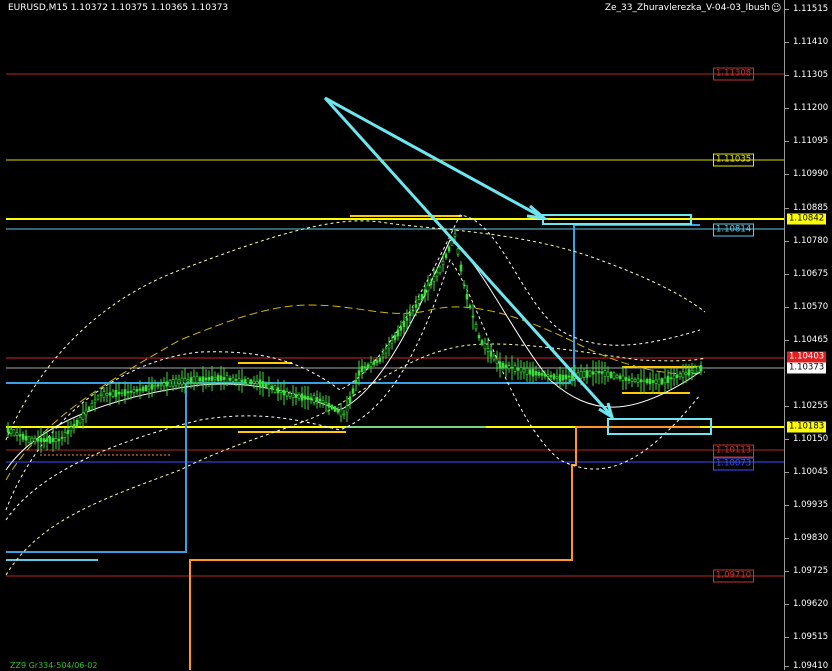 This screenshot has width=832, height=671. Describe the element at coordinates (811, 9) in the screenshot. I see `price-tick: 1.11515` at that location.